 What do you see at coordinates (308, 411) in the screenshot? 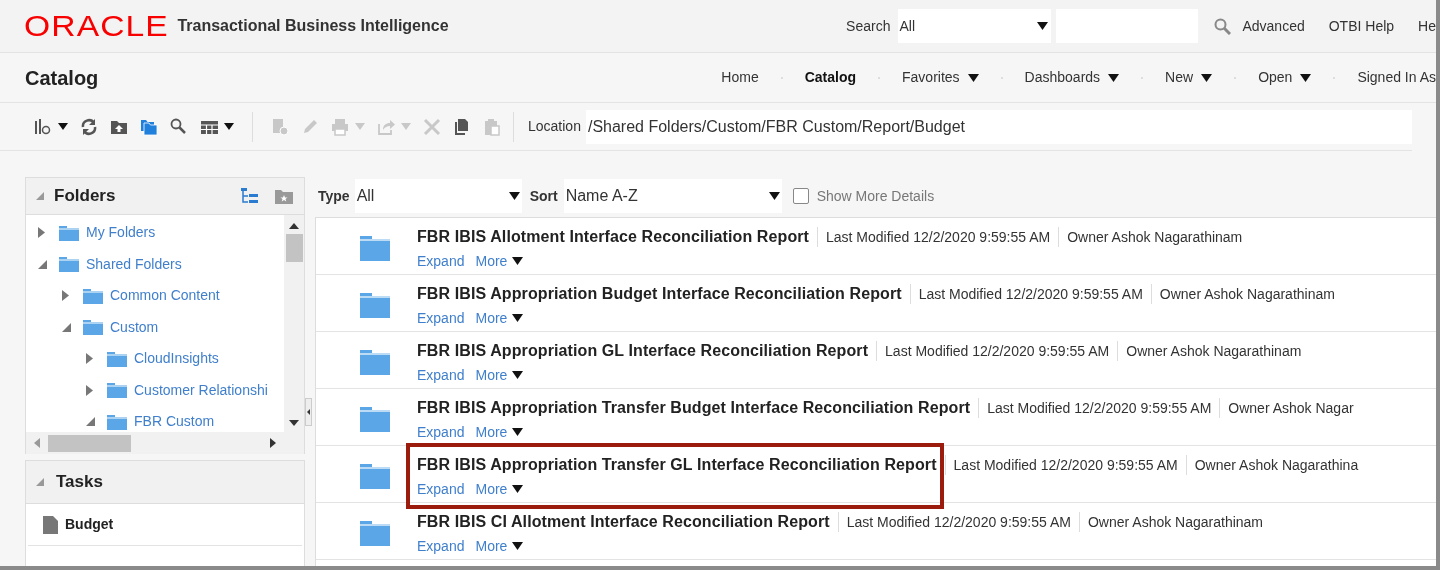
I see `splitter-handle` at bounding box center [308, 411].